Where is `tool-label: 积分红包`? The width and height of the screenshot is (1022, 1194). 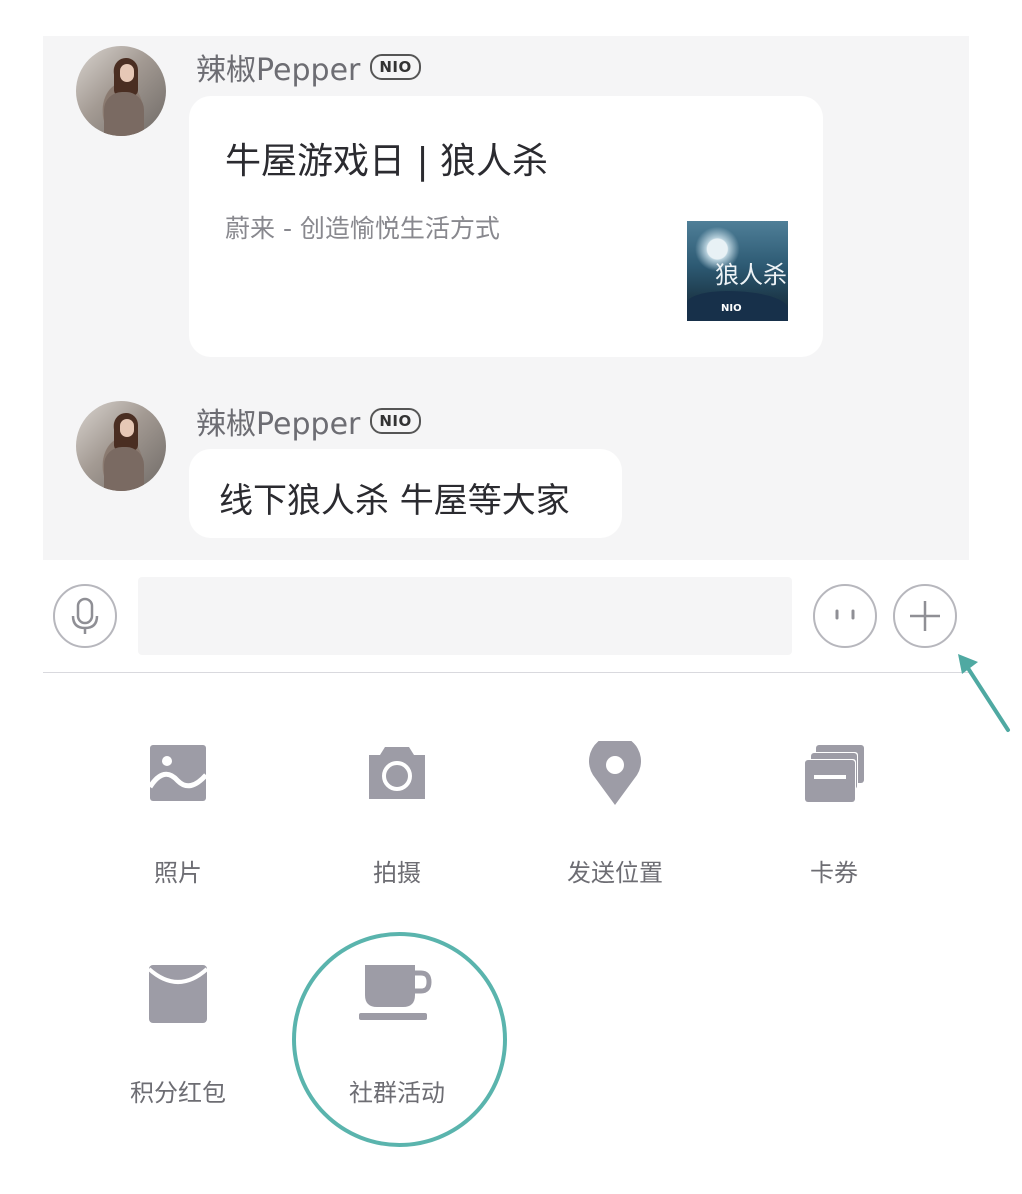
tool-label: 积分红包 is located at coordinates (178, 1093).